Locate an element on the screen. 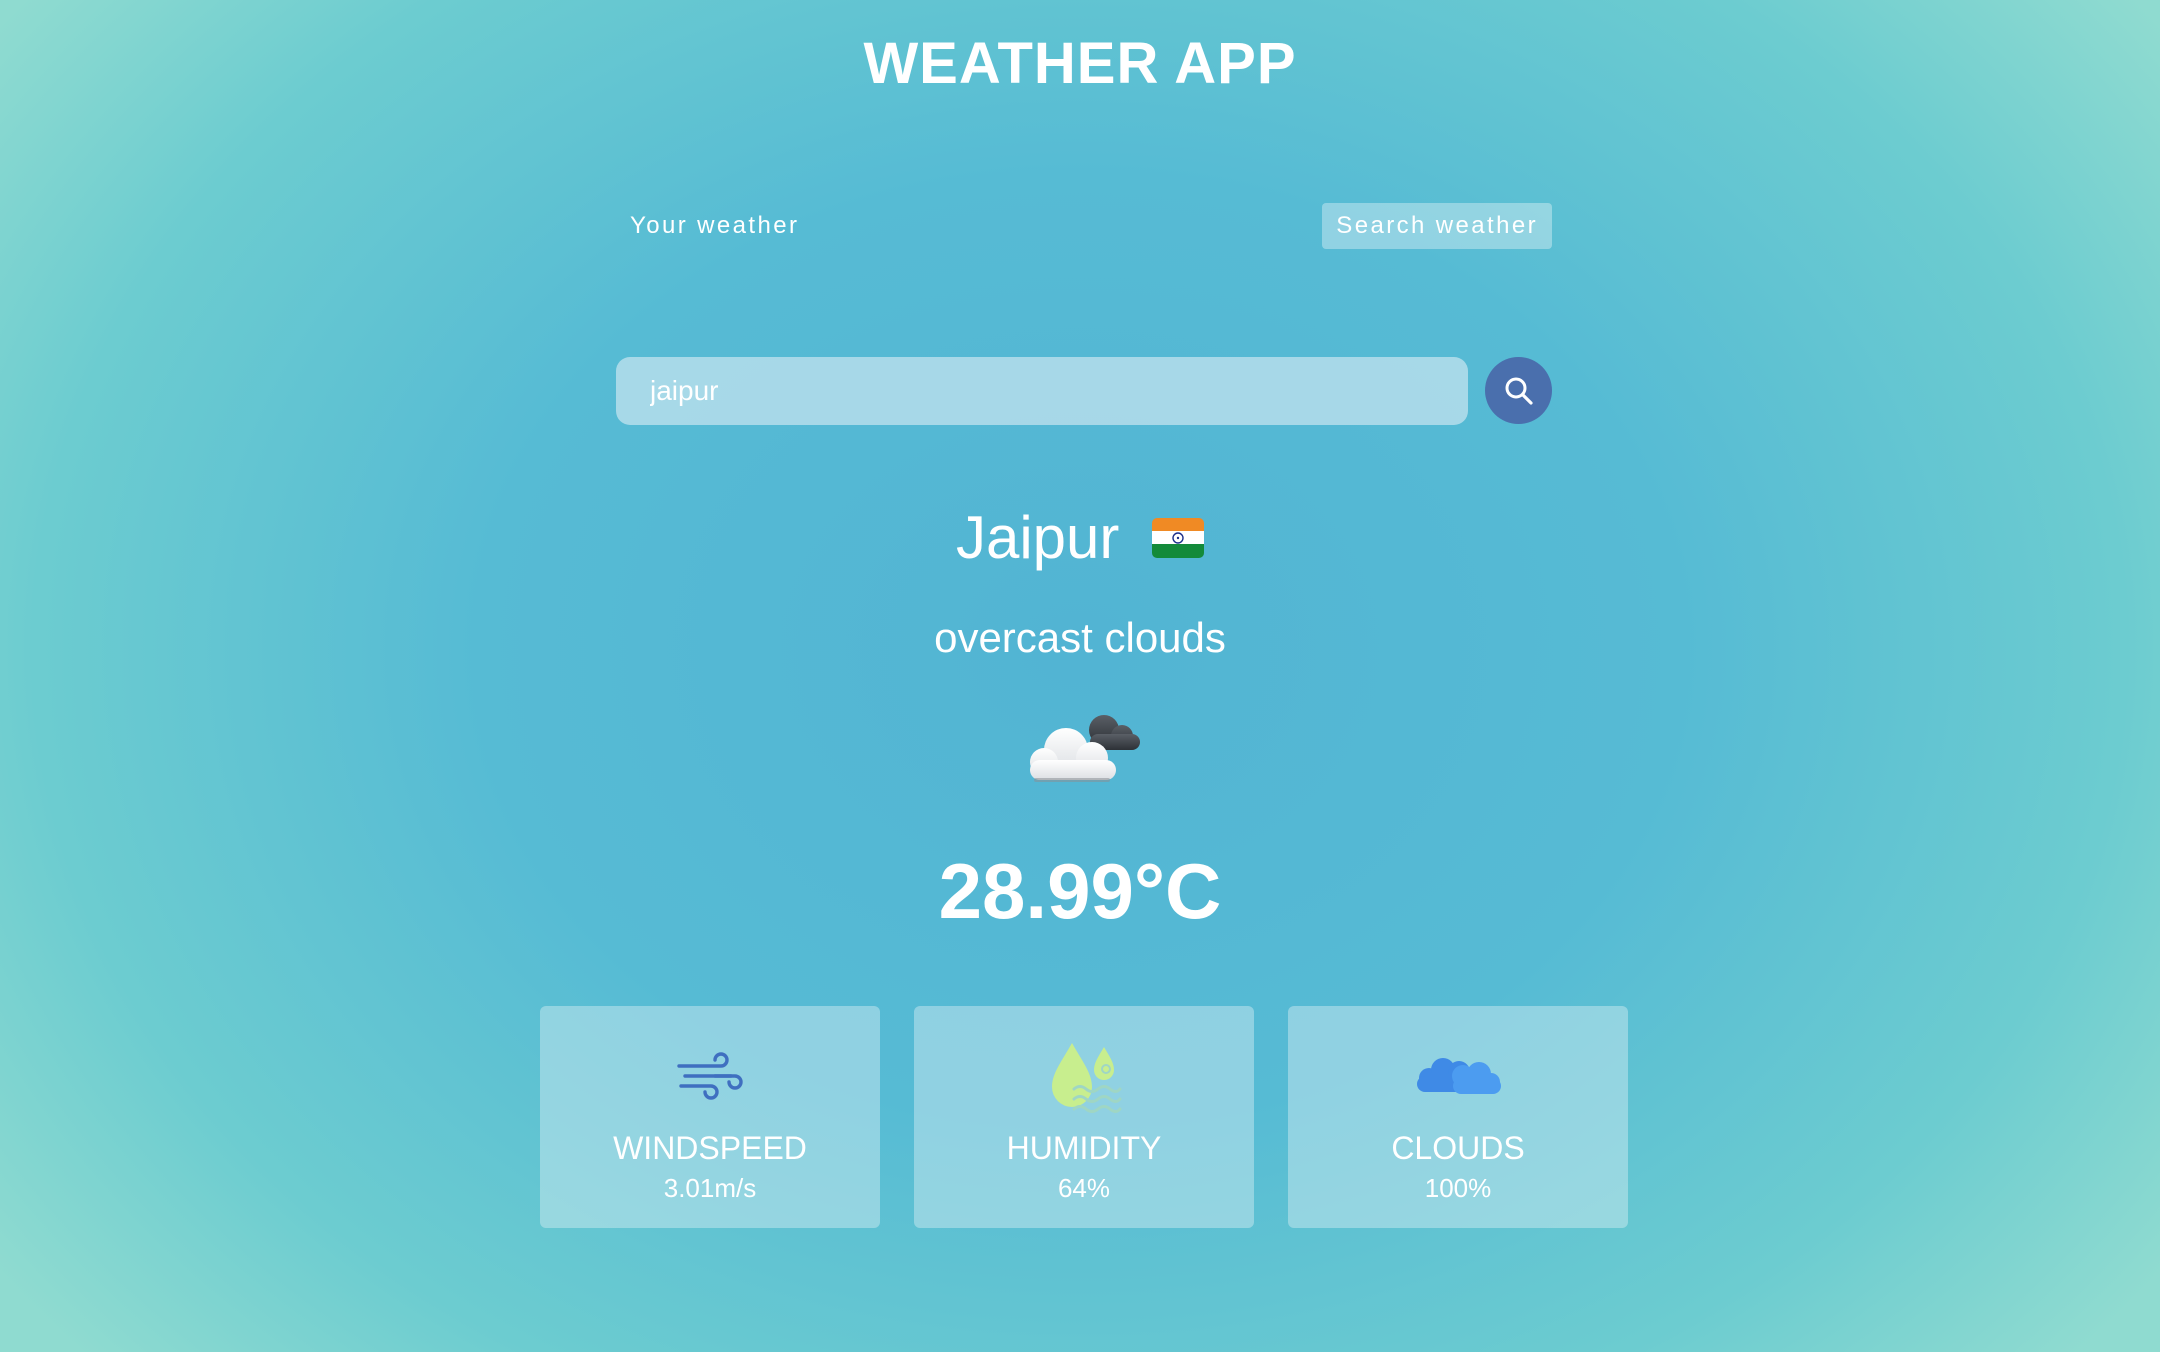  app-title: WEATHER APP is located at coordinates (1080, 63).